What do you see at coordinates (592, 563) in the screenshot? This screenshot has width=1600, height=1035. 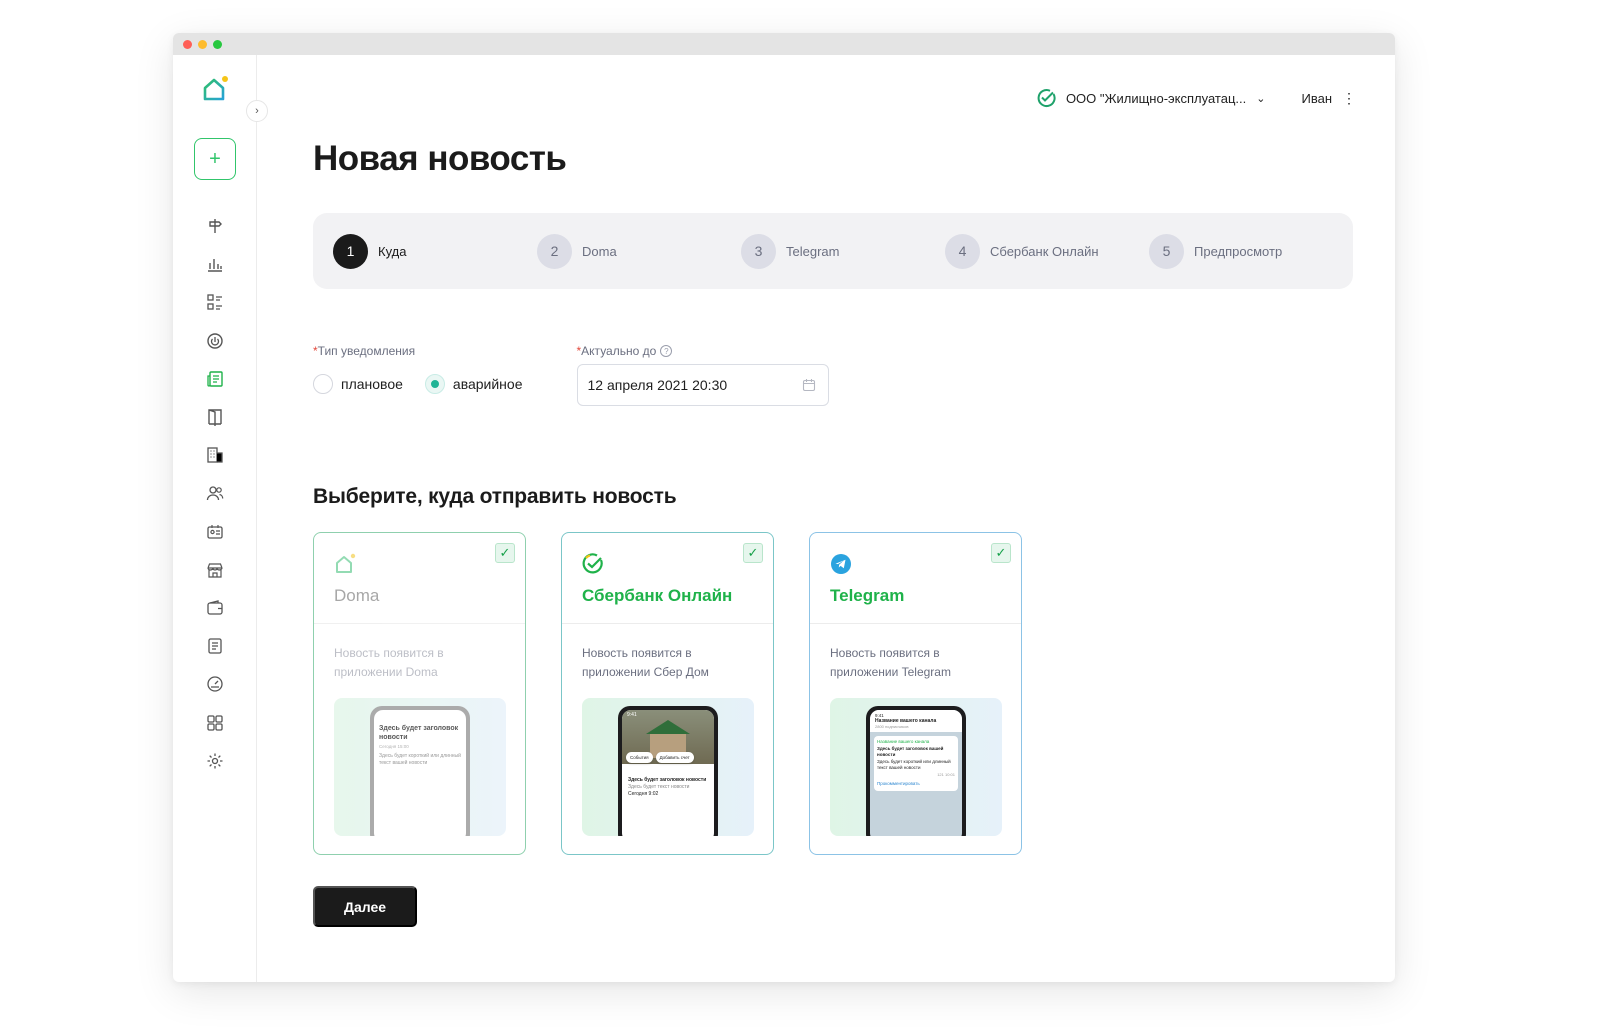 I see `sber-logo-icon` at bounding box center [592, 563].